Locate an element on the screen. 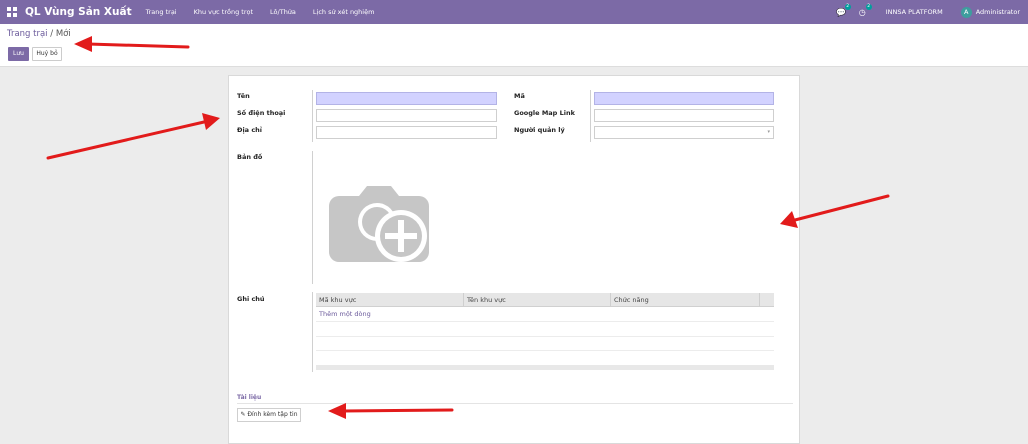  chat-badge: 2 is located at coordinates (847, 6).